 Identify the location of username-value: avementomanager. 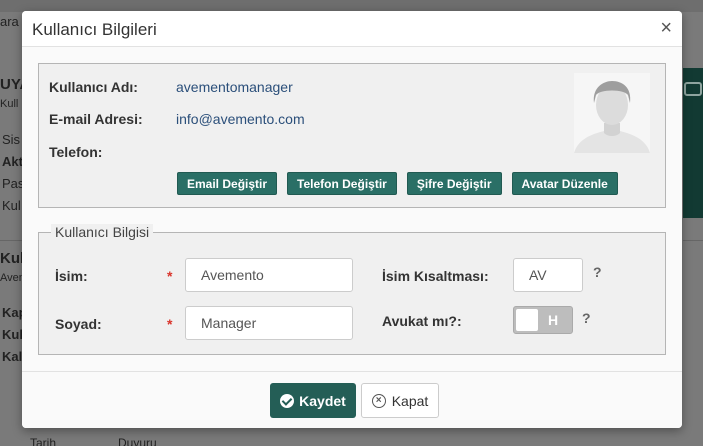
(234, 87).